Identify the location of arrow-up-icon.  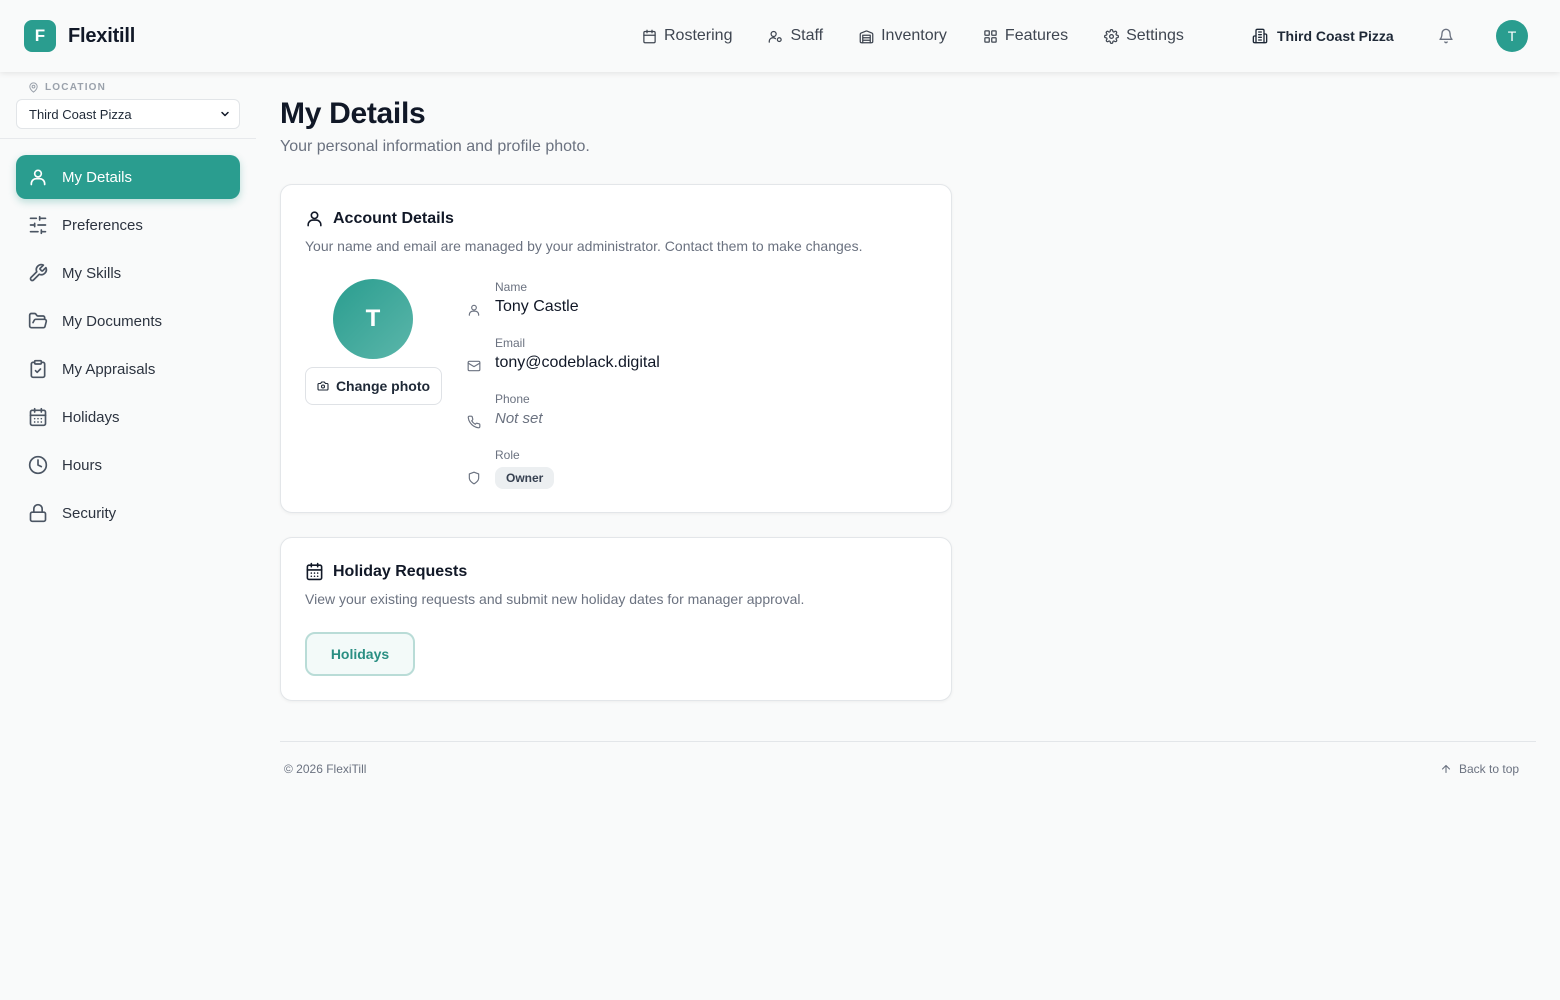
(1446, 769).